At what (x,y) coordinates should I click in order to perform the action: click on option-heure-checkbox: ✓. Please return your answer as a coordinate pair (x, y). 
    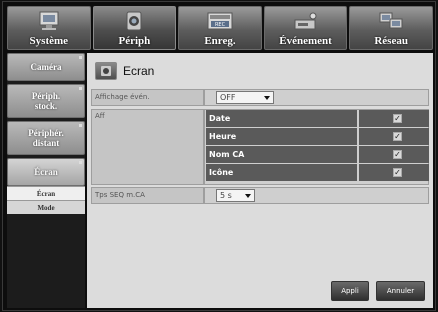
    Looking at the image, I should click on (394, 136).